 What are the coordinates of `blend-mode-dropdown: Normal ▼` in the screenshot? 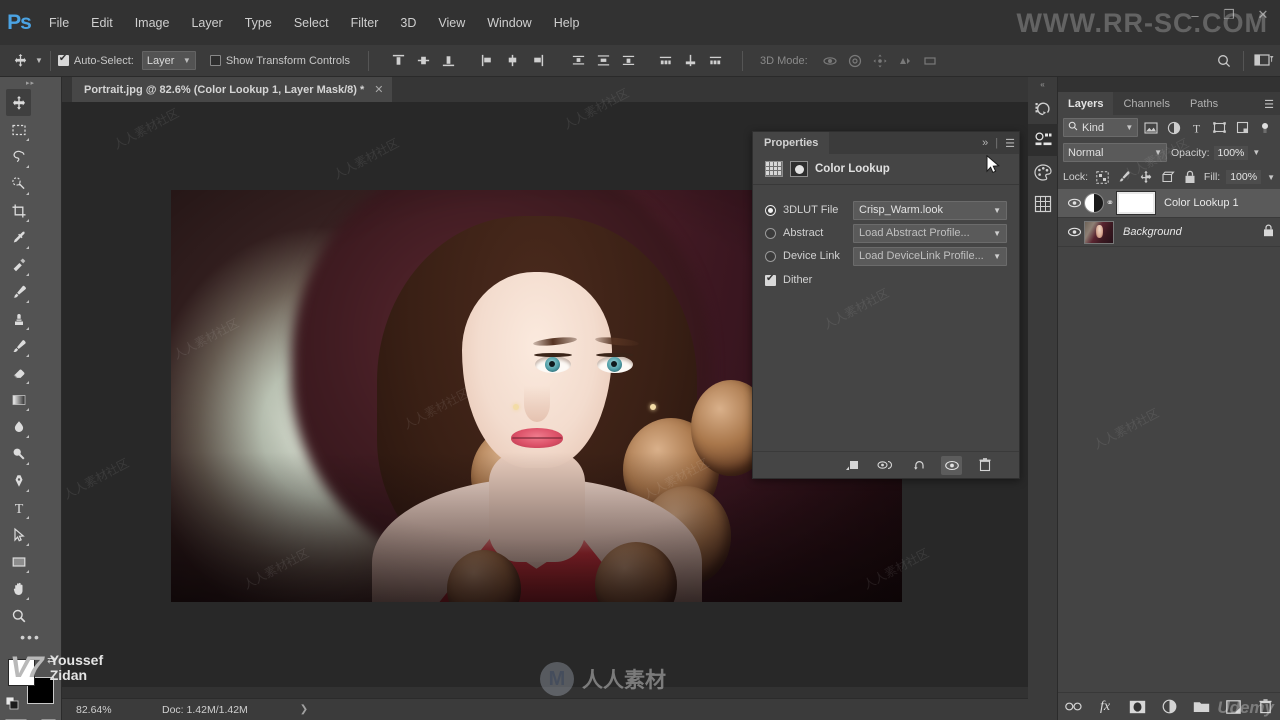 It's located at (1115, 152).